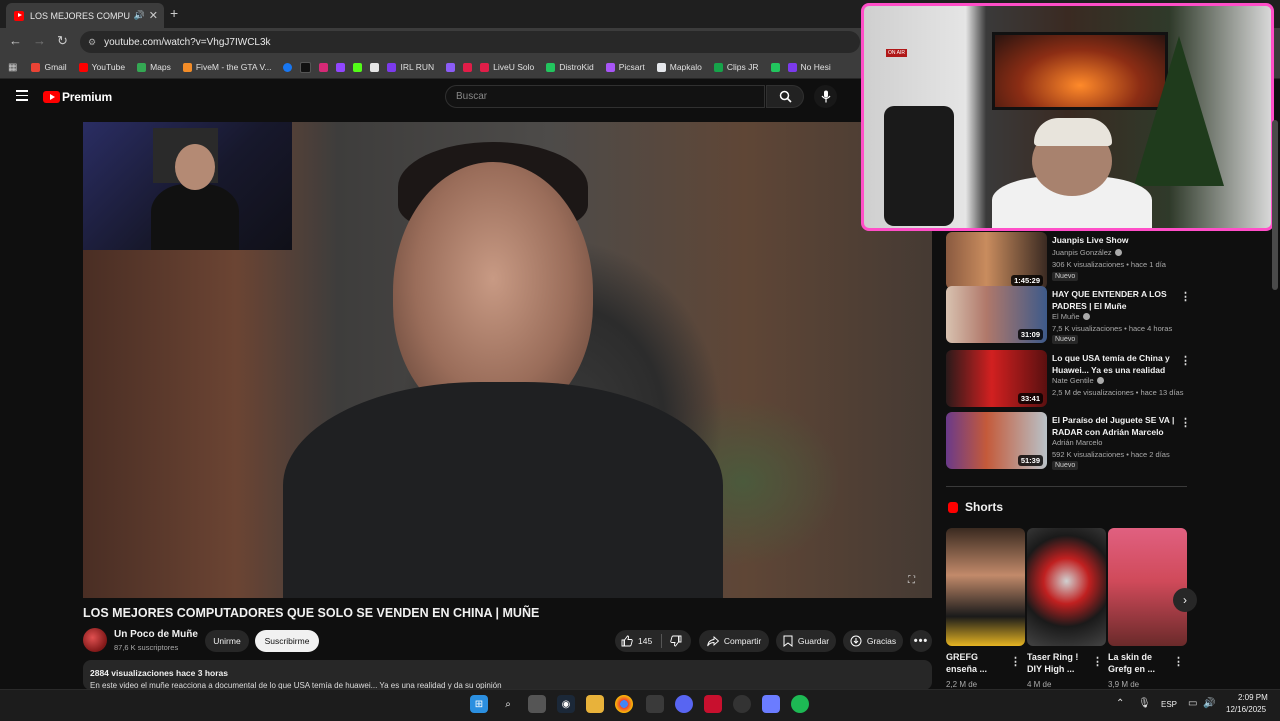  What do you see at coordinates (1169, 704) in the screenshot?
I see `language-indicator: ESP` at bounding box center [1169, 704].